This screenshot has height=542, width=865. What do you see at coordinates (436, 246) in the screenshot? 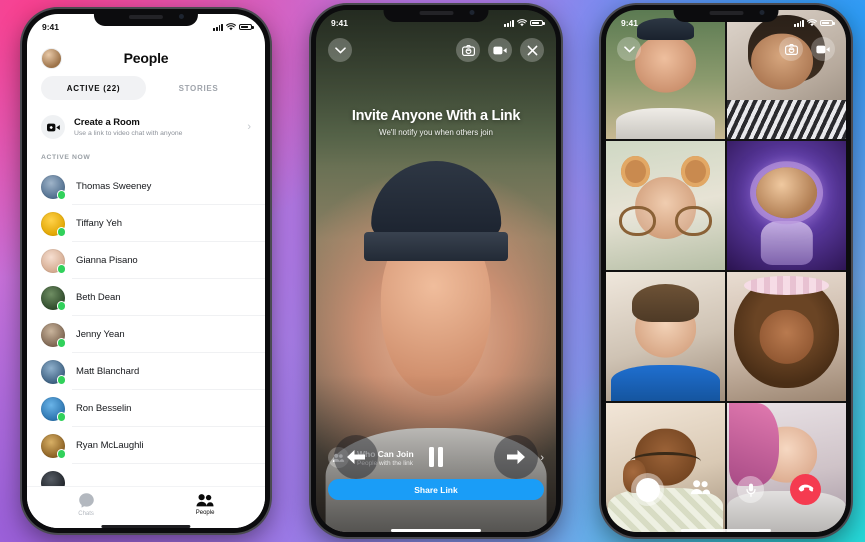
I see `subject-cap-brim` at bounding box center [436, 246].